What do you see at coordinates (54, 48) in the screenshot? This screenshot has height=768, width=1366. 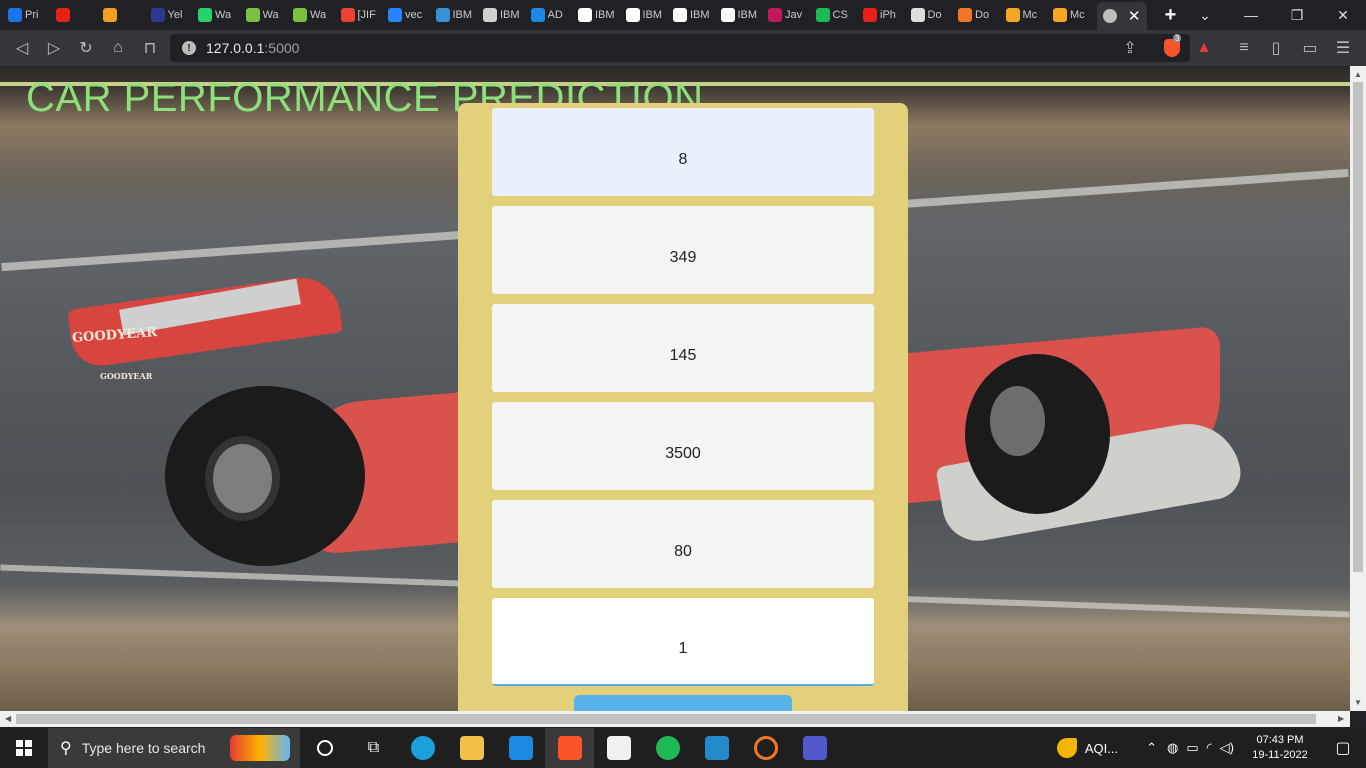 I see `forward-icon: ▷` at bounding box center [54, 48].